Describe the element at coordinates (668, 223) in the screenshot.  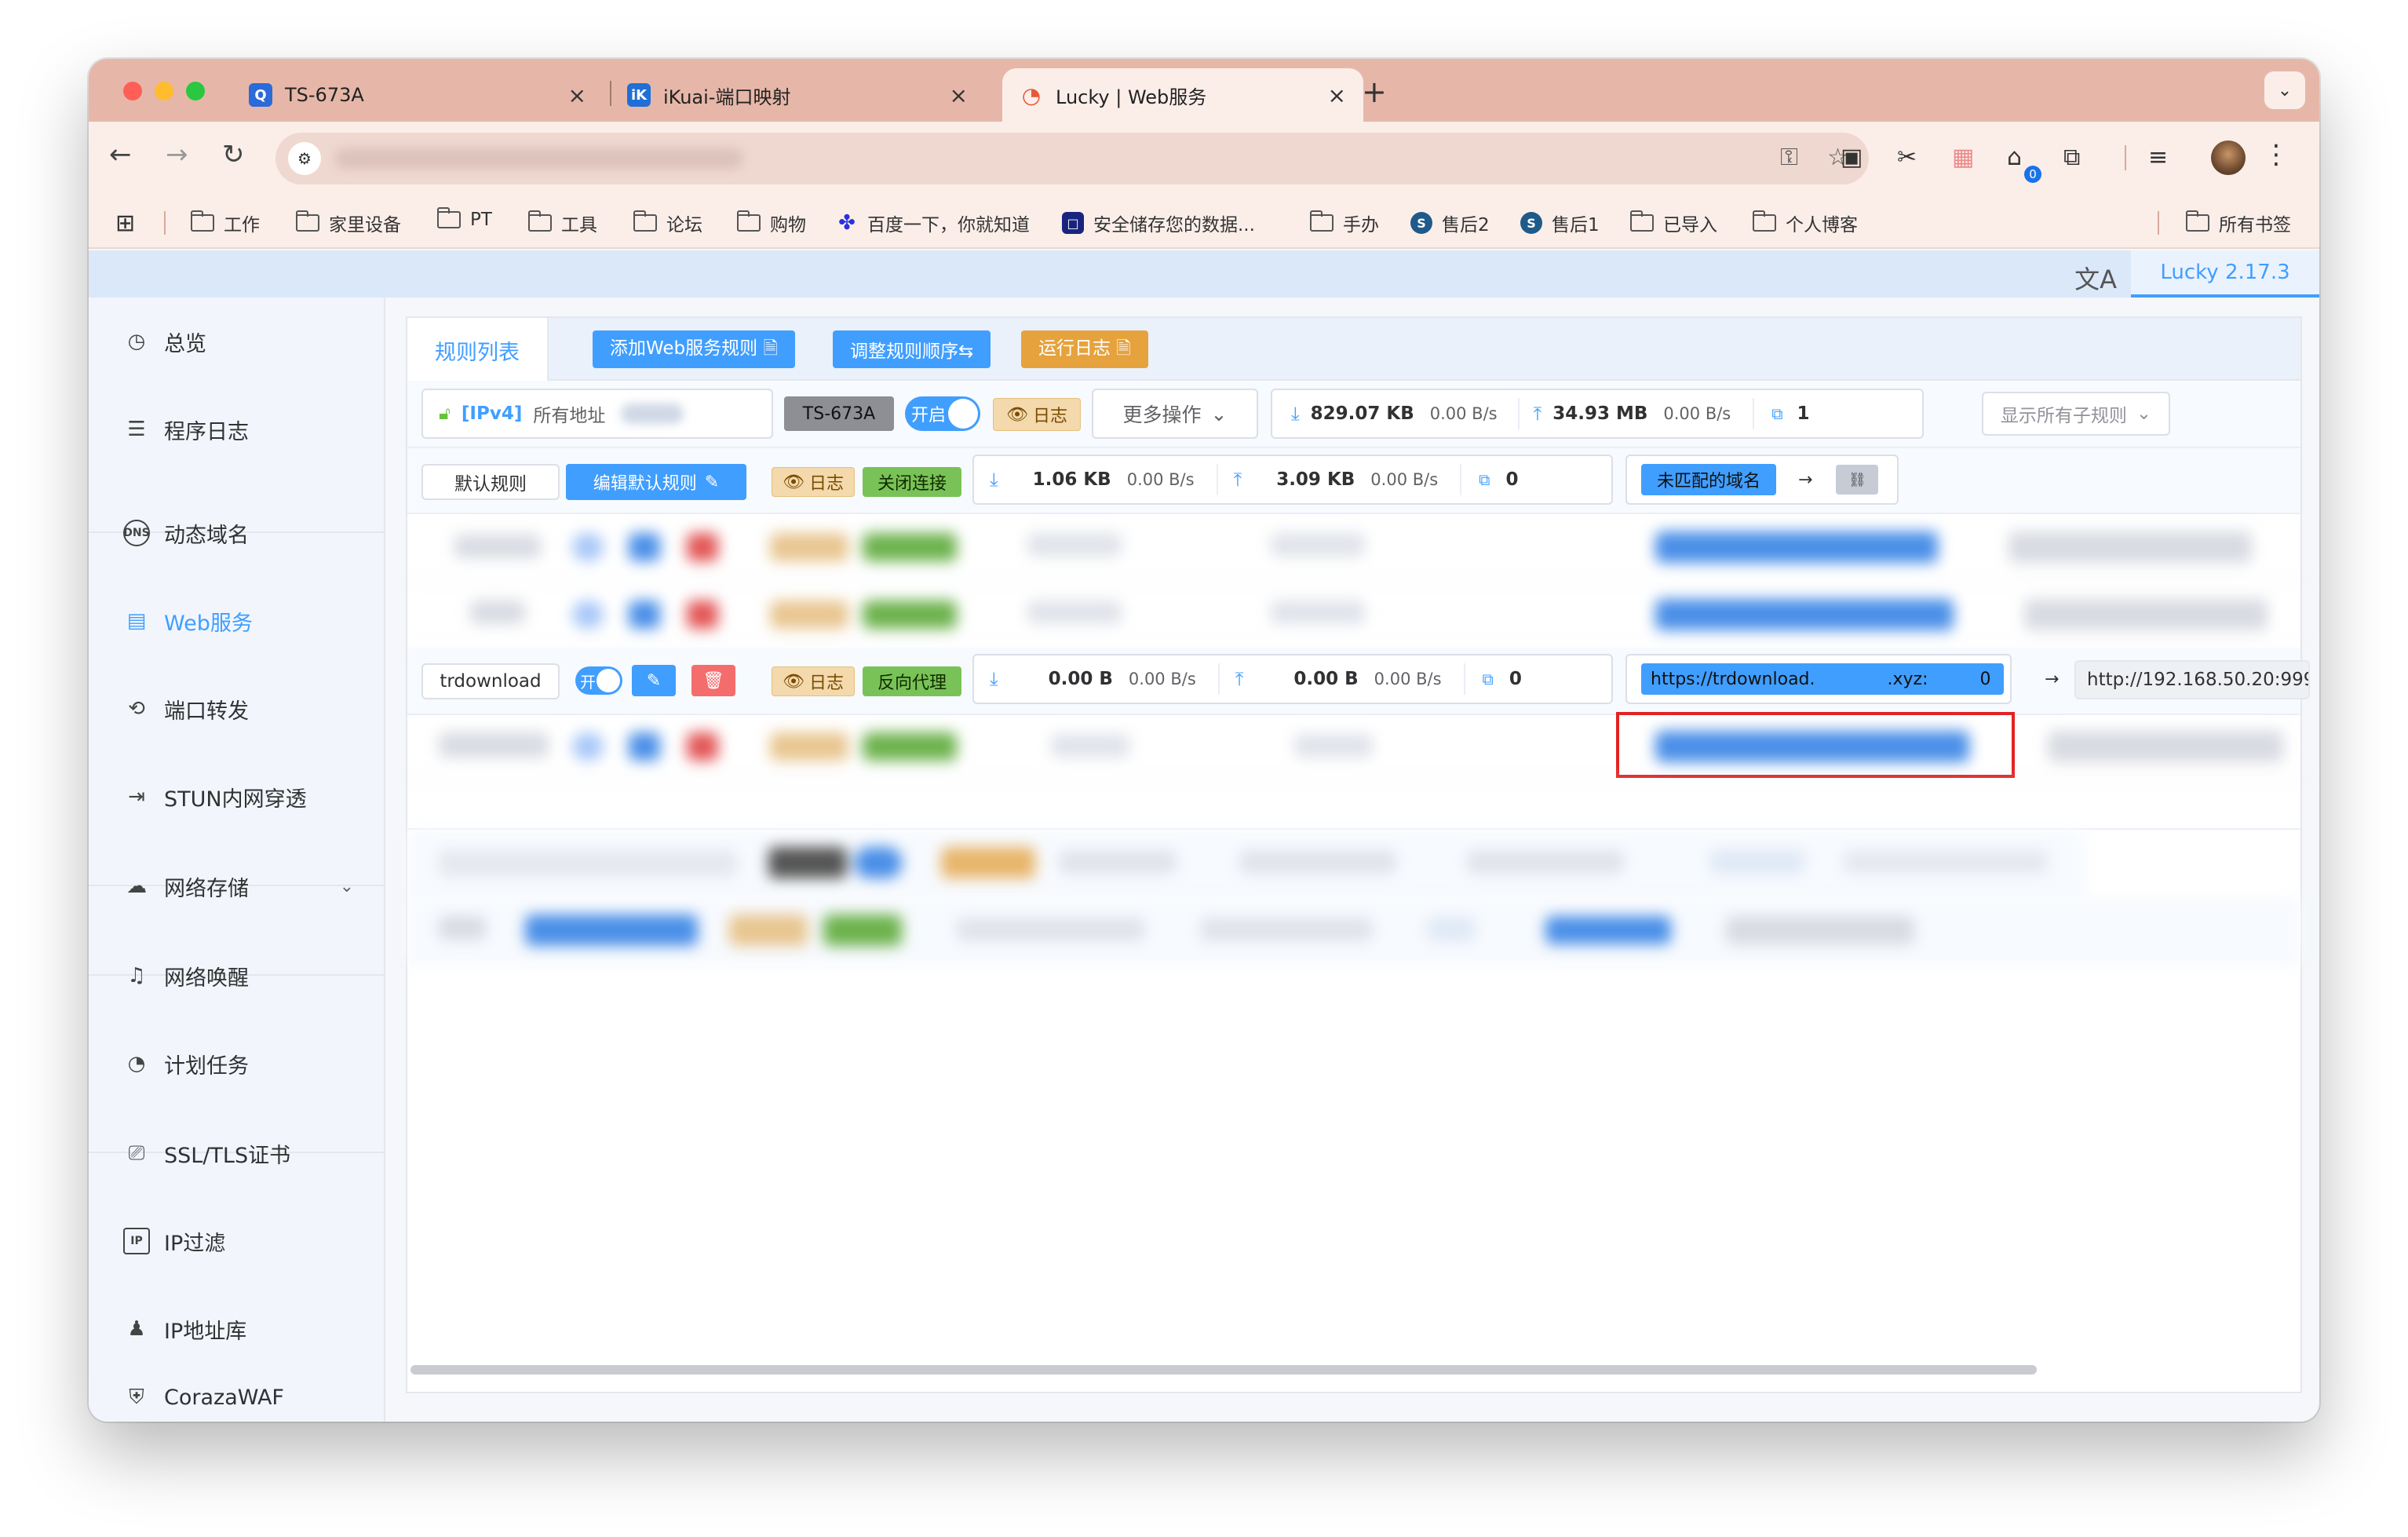
I see `bookmark-folder: 论坛` at that location.